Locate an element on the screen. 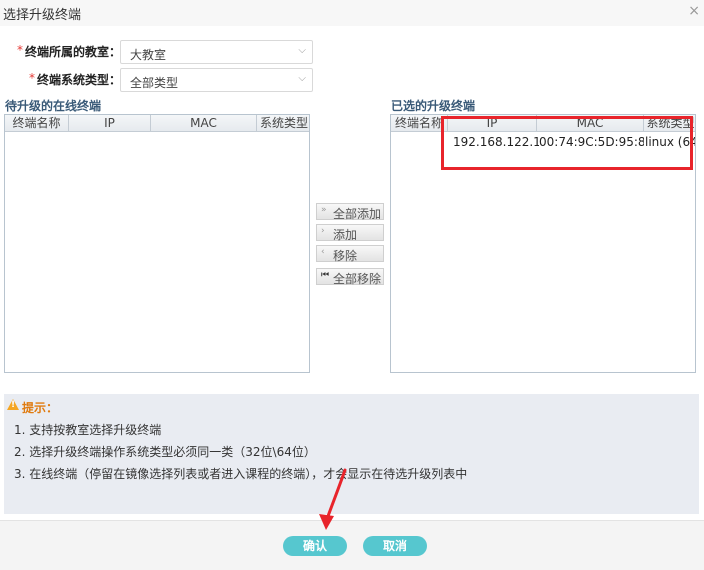 This screenshot has width=704, height=570. tip-line-1: 1. 支持按教室选择升级终端 is located at coordinates (88, 430).